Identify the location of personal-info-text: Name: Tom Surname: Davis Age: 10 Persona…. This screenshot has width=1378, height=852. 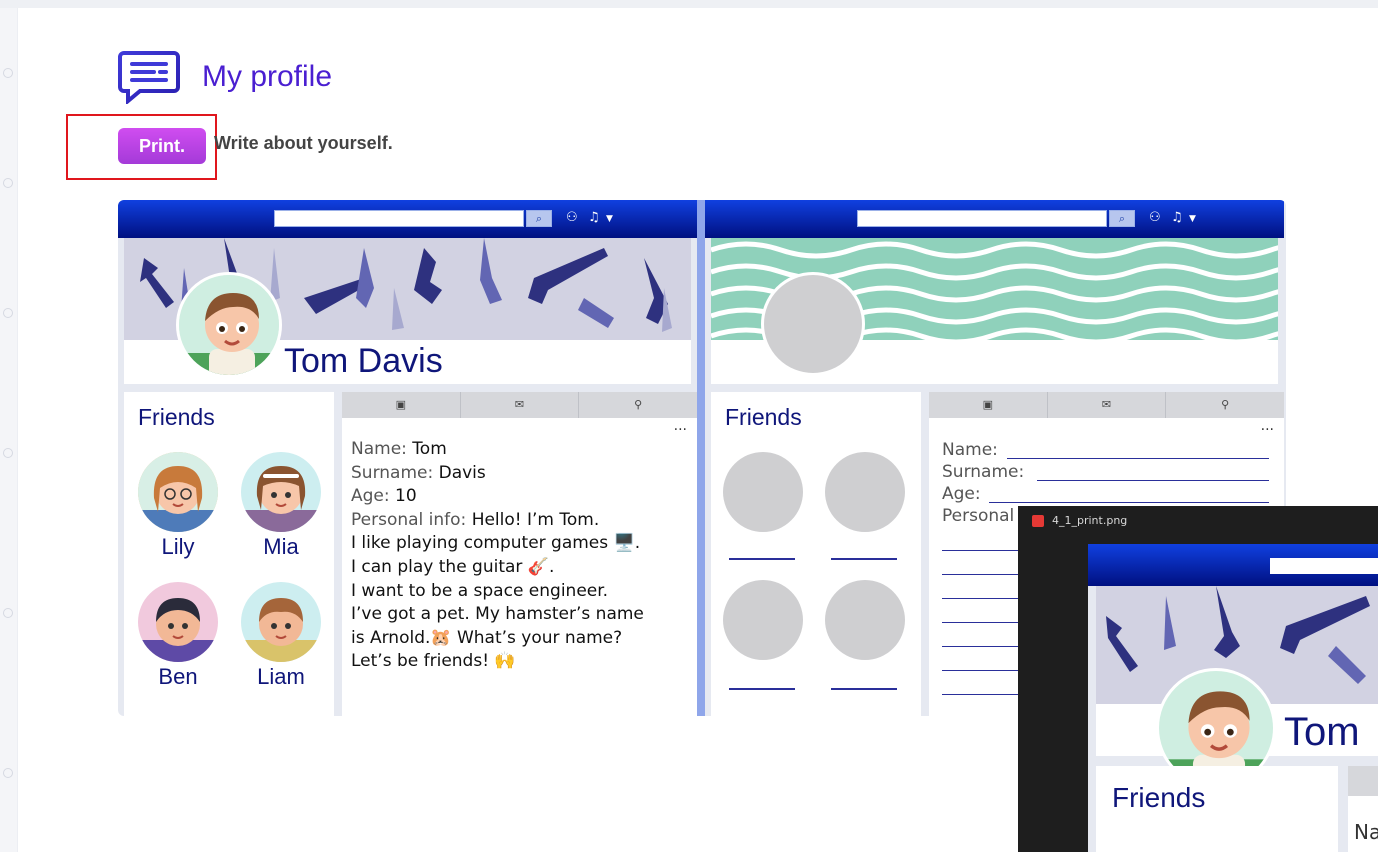
(521, 556).